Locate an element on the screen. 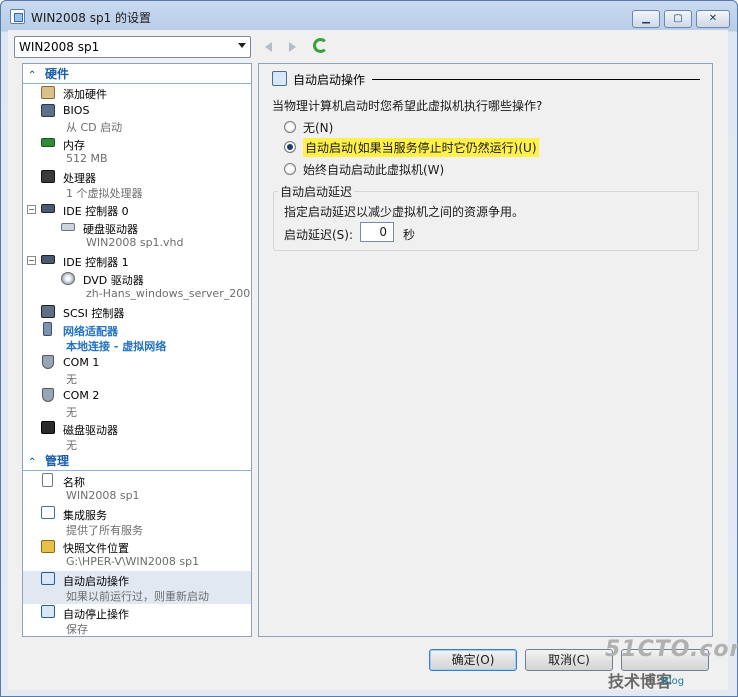 This screenshot has width=738, height=697. snapshot-folder-icon is located at coordinates (48, 546).